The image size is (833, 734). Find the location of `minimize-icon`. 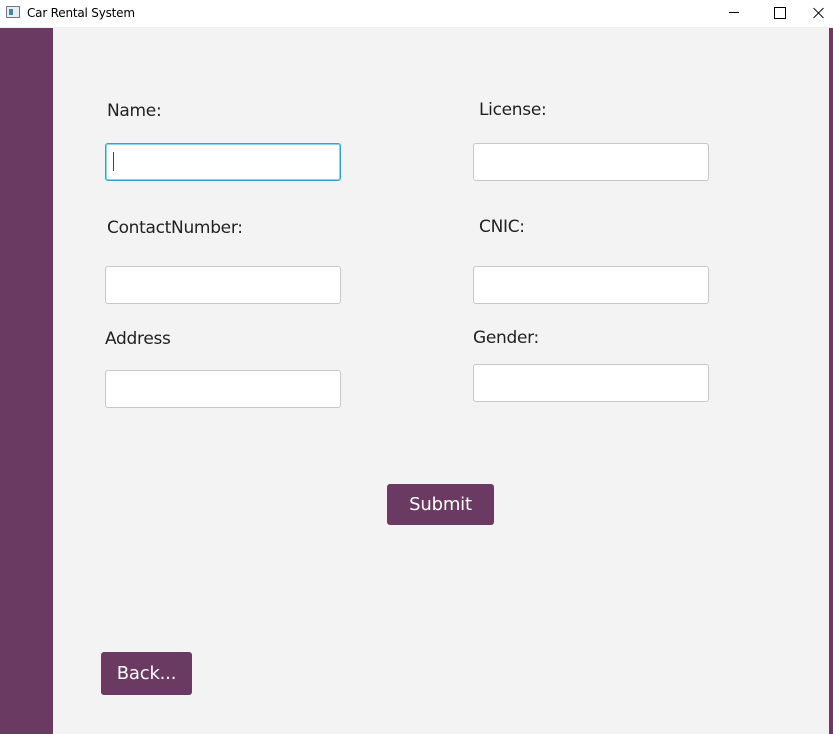

minimize-icon is located at coordinates (734, 14).